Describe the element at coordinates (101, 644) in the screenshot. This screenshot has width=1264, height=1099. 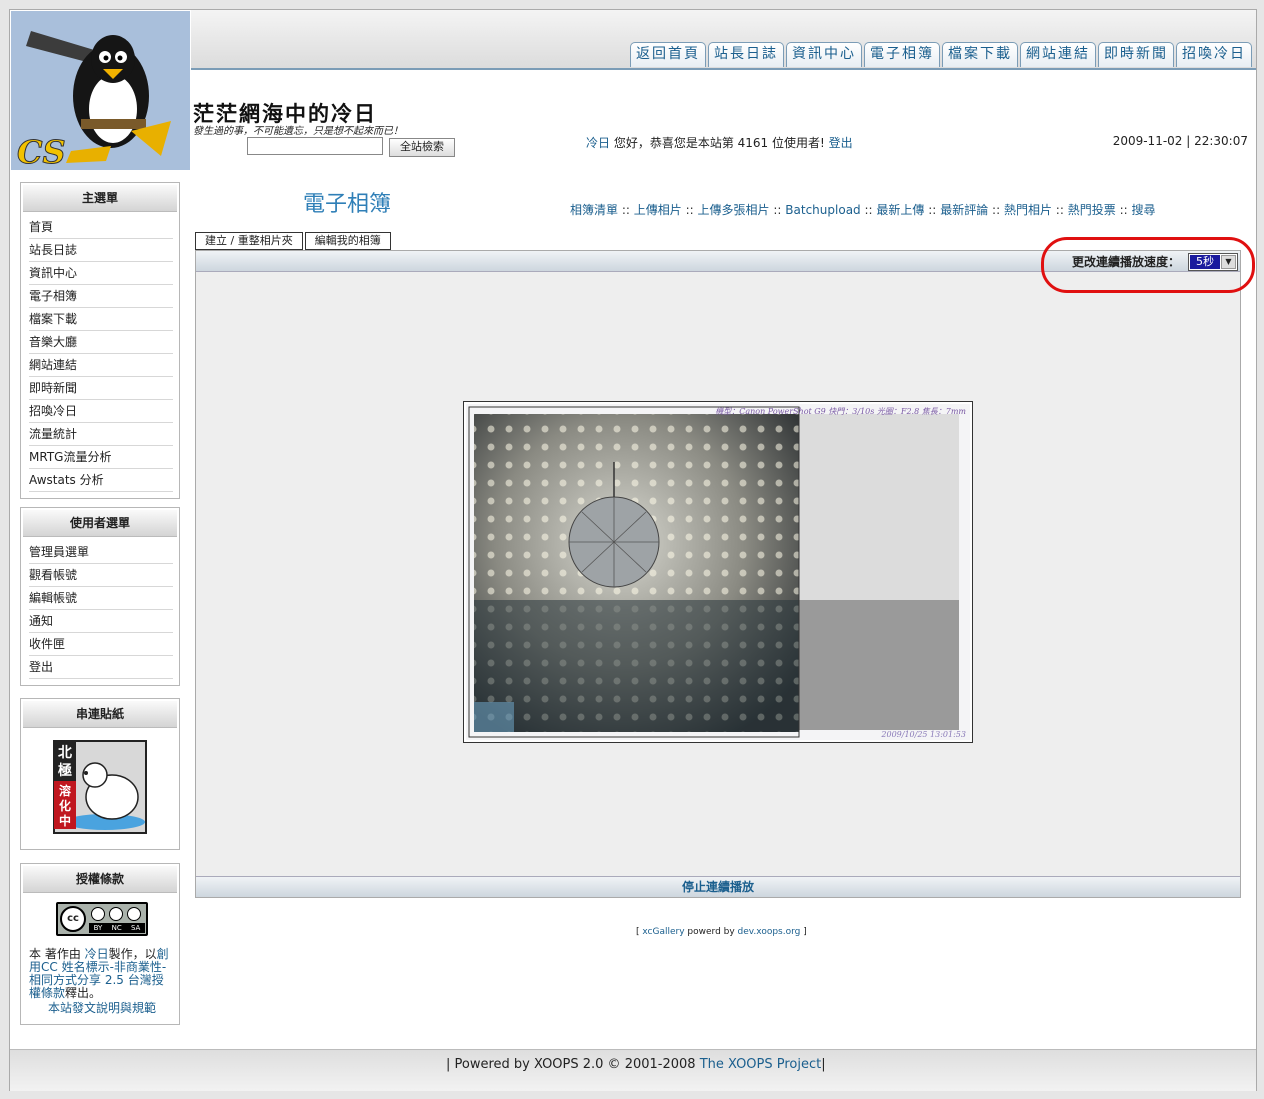
I see `user-menu-inbox: 收件匣` at that location.